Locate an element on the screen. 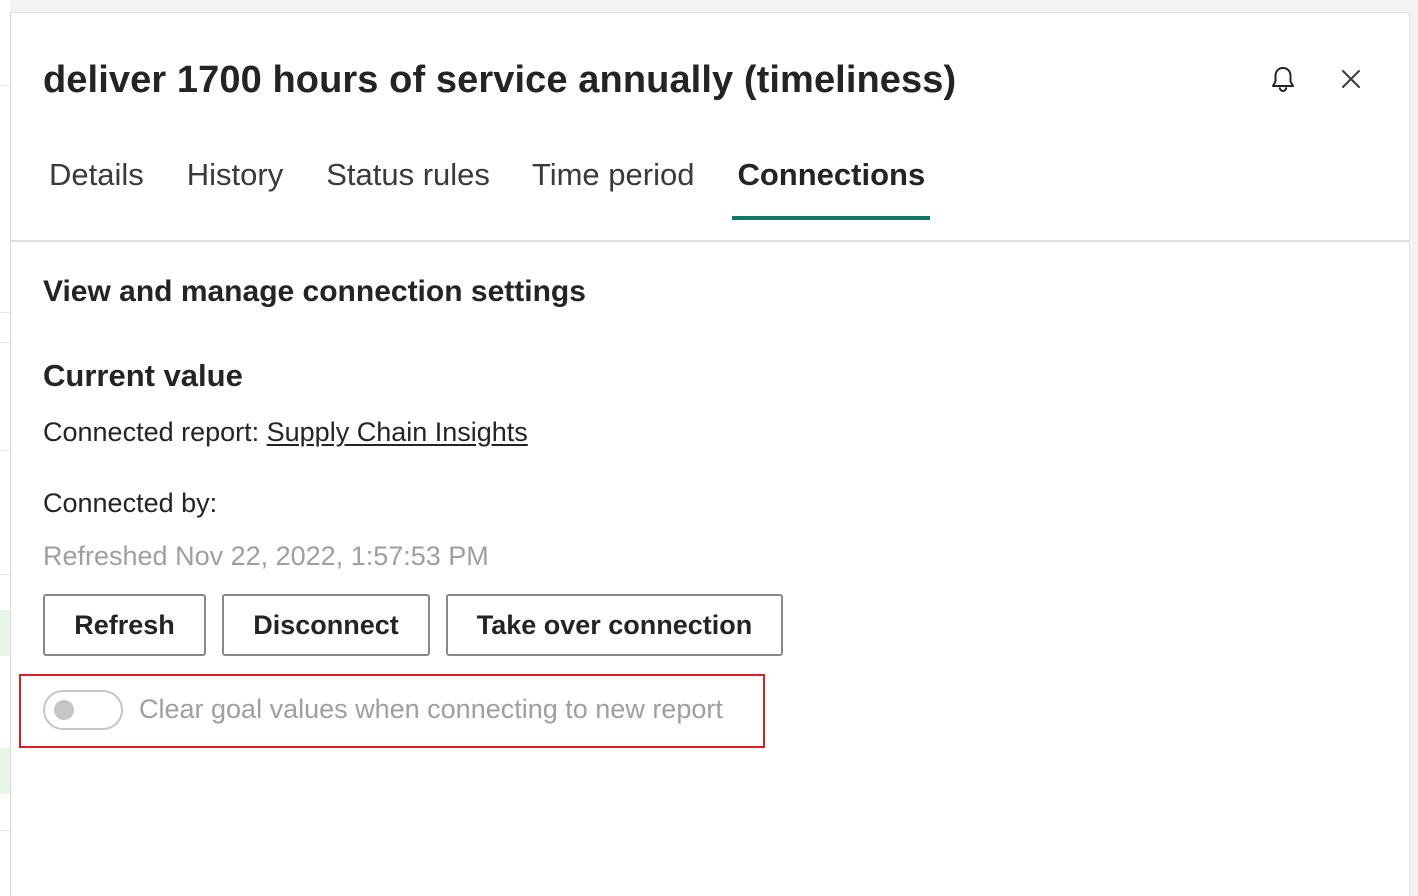 This screenshot has height=896, width=1418. refreshed-timestamp: Refreshed Nov 22, 2022, 1:57:53 PM is located at coordinates (266, 556).